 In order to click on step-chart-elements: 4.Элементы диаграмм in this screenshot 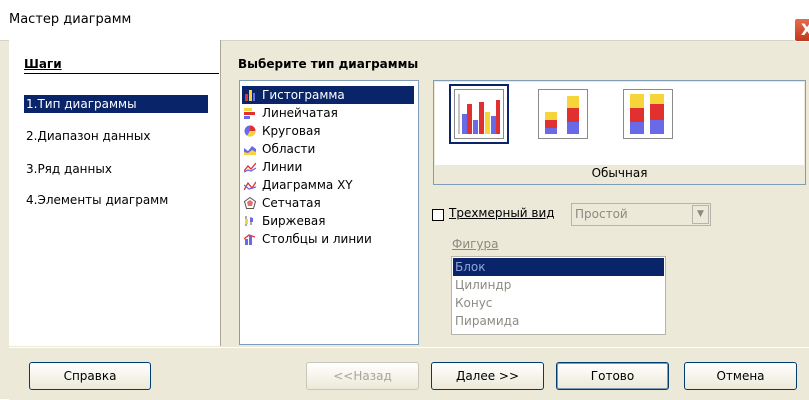, I will do `click(96, 200)`.